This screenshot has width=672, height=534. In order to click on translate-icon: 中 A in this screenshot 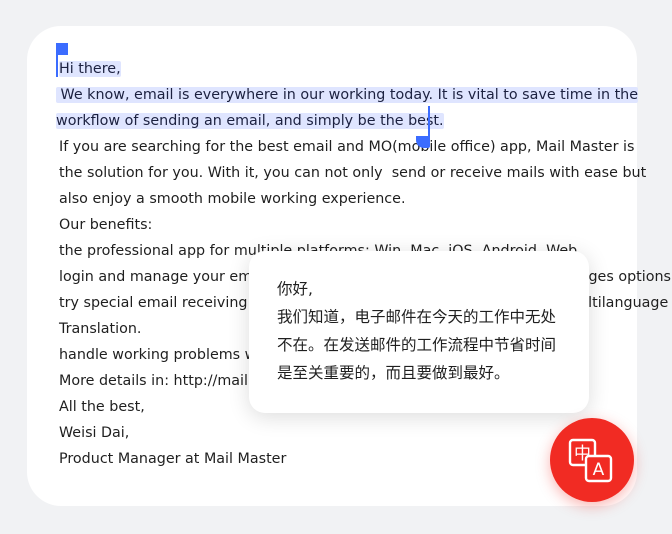, I will do `click(590, 460)`.